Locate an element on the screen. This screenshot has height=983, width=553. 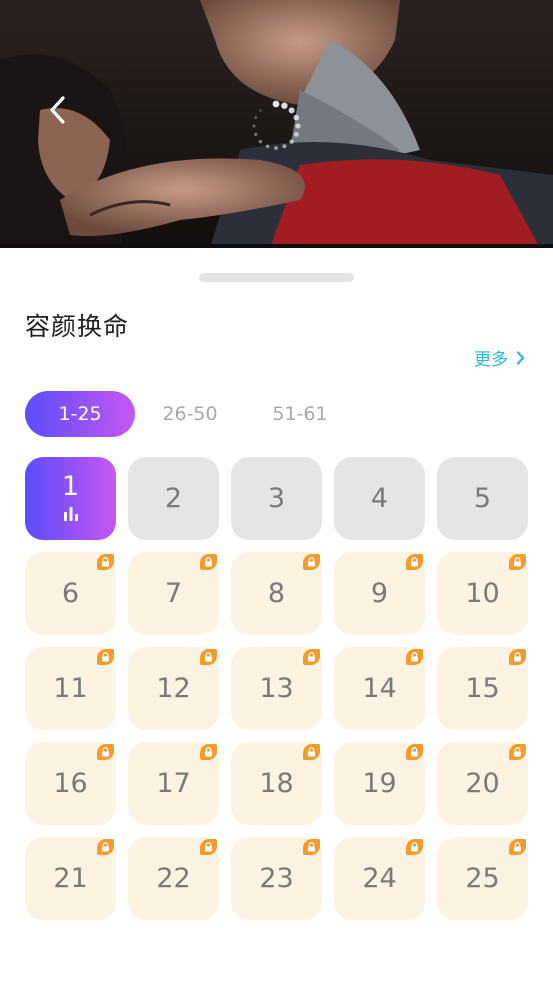
episode-tile-locked: 16 is located at coordinates (70, 783).